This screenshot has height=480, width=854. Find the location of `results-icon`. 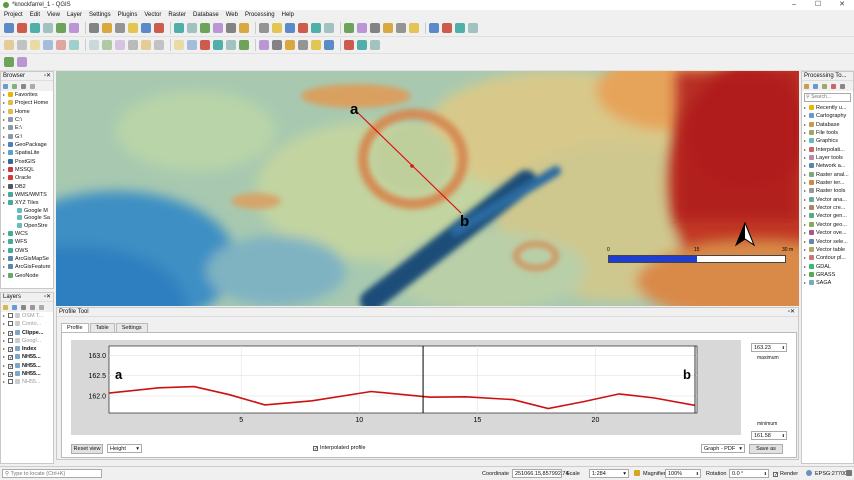

results-icon is located at coordinates (833, 86).